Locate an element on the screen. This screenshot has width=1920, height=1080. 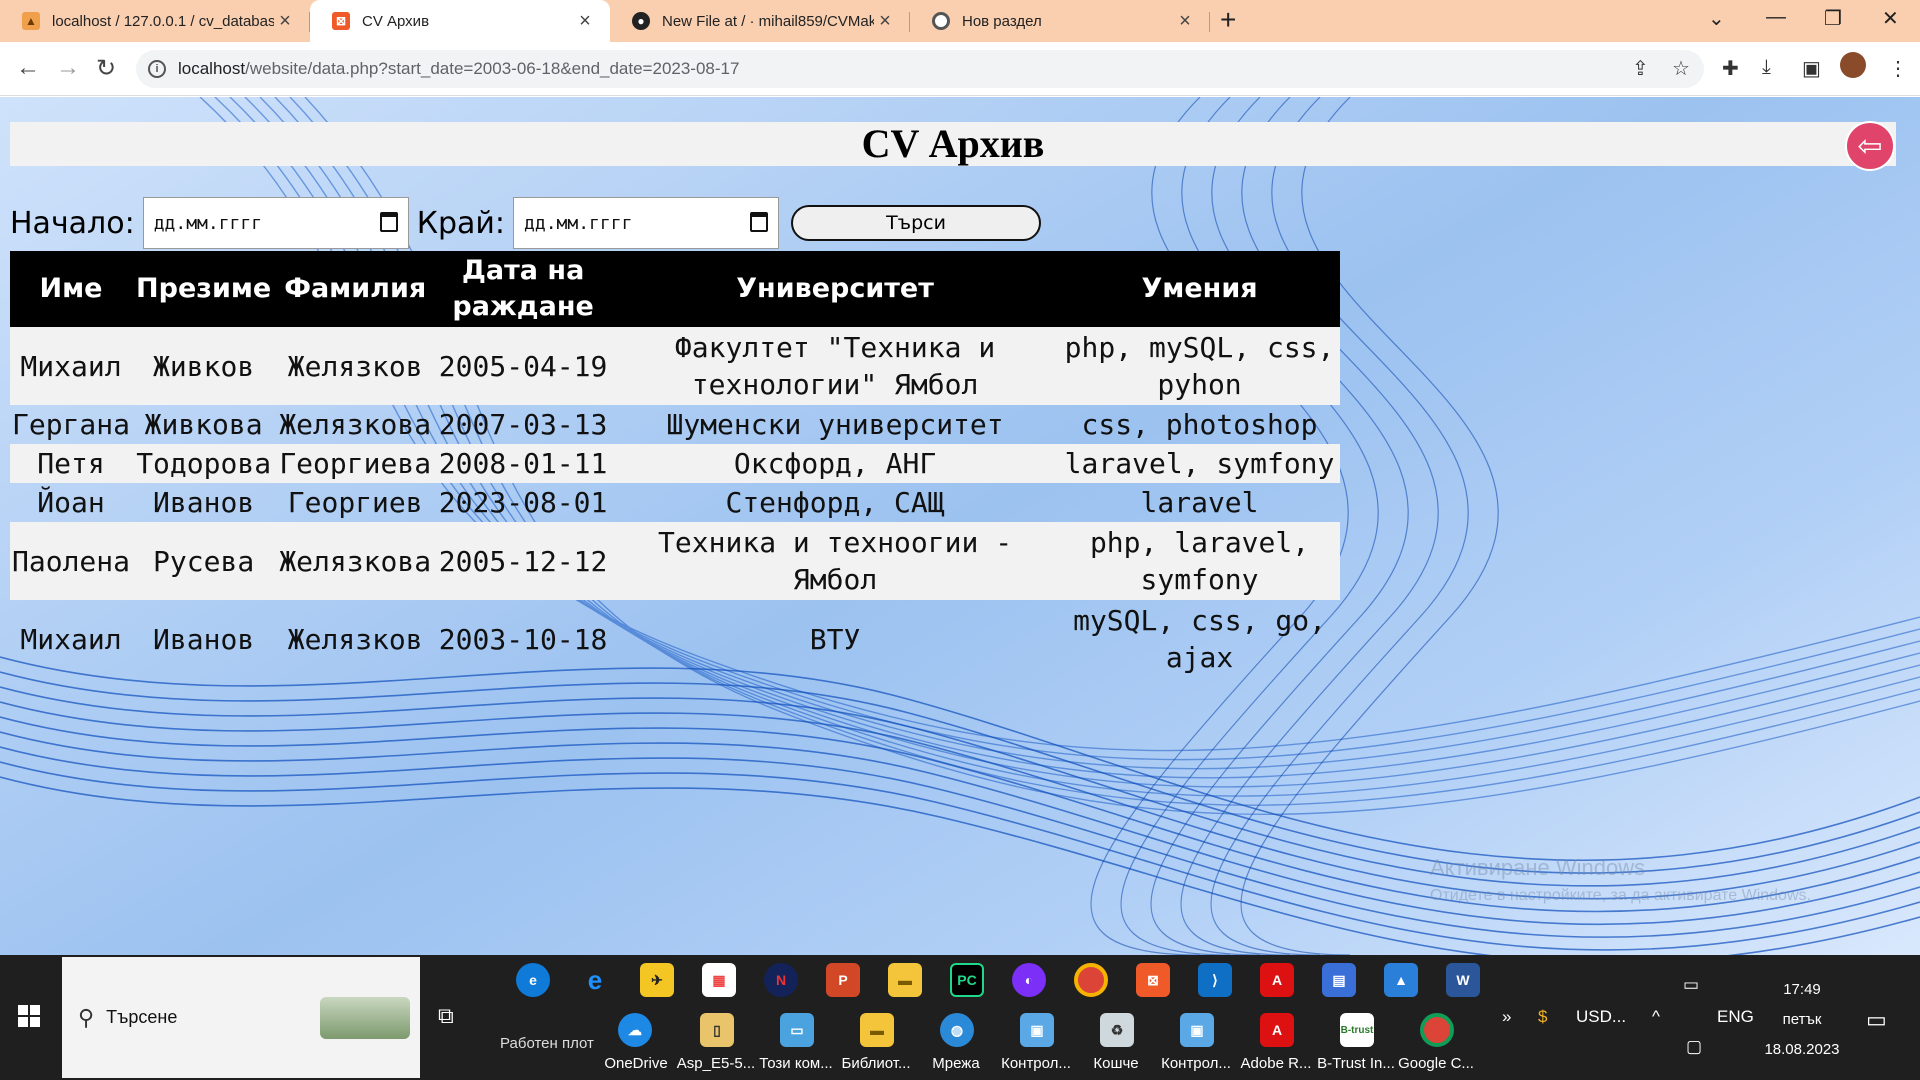
restore-icon: ❐ is located at coordinates (1833, 18).